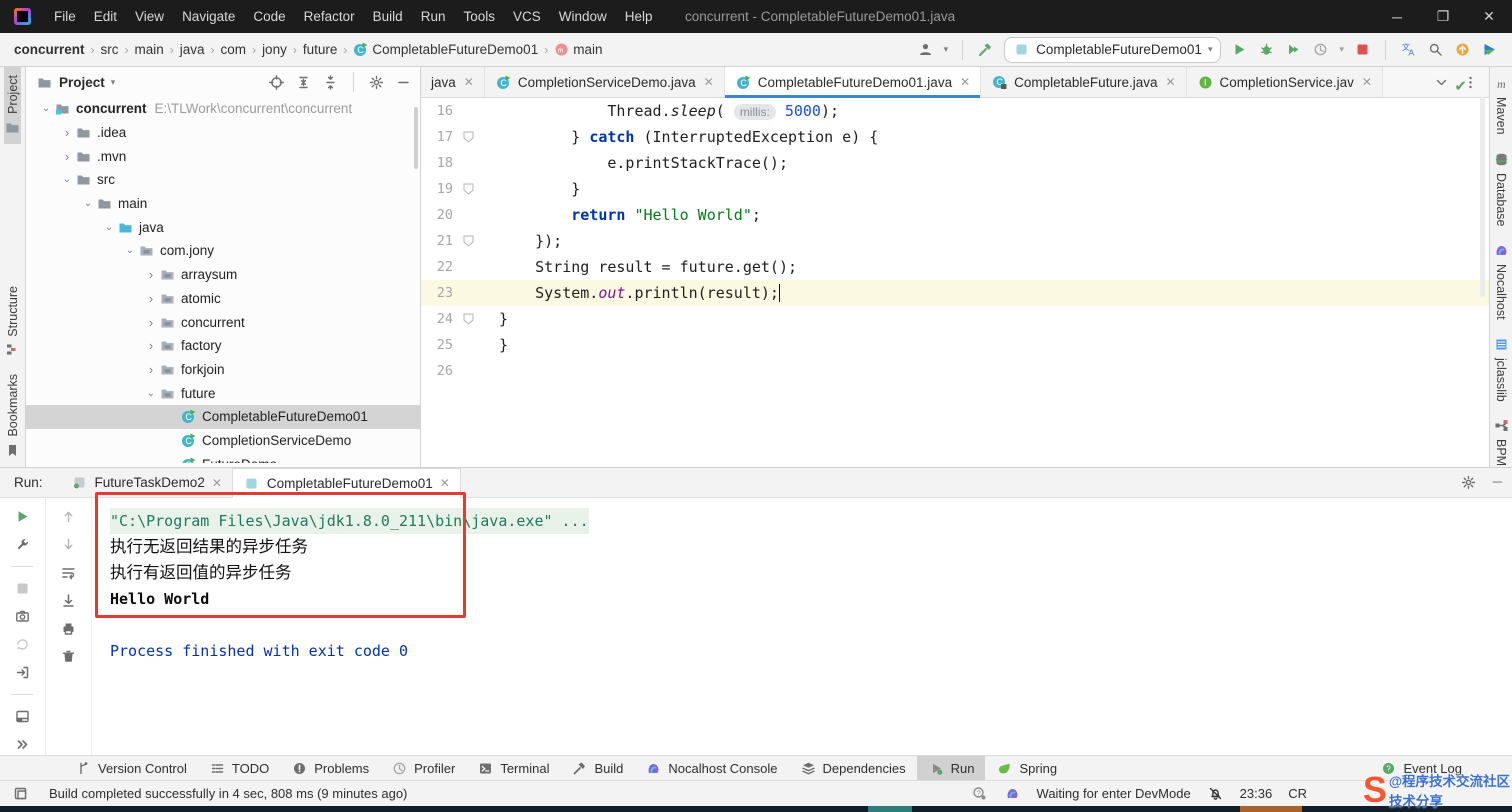  I want to click on tree-item-concurrent: › concurrent, so click(223, 322).